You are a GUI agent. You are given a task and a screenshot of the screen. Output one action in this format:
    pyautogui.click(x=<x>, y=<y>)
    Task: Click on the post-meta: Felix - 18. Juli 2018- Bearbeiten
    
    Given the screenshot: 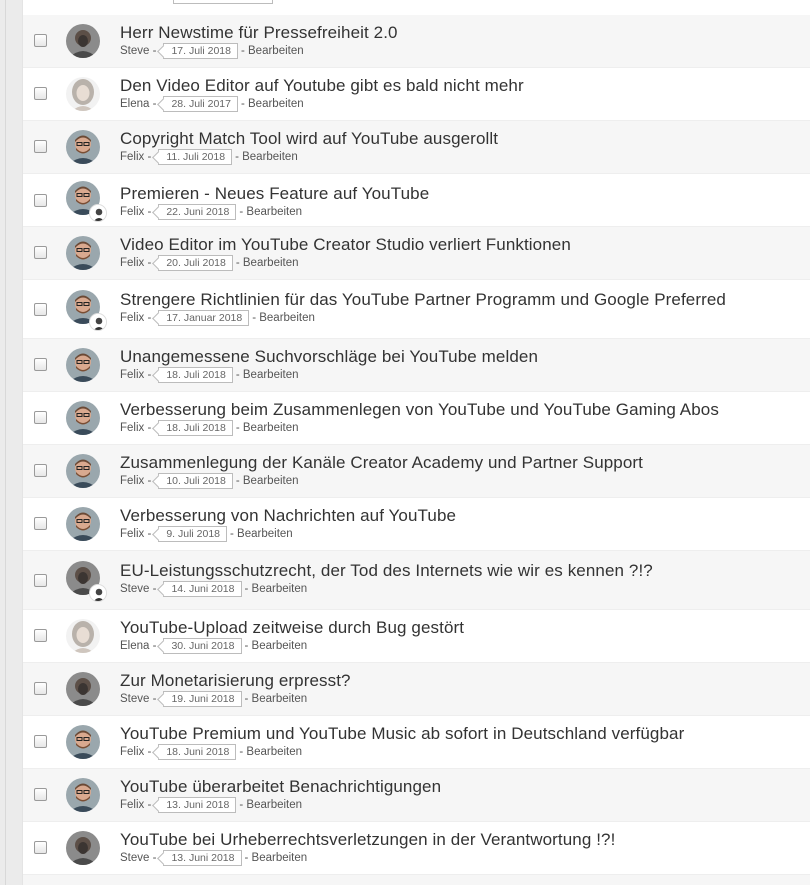 What is the action you would take?
    pyautogui.click(x=209, y=428)
    